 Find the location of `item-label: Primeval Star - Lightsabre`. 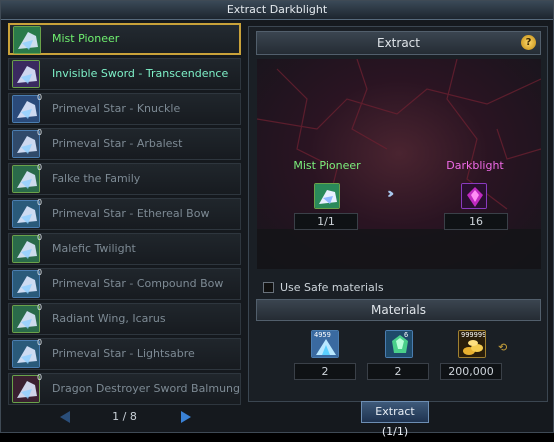

item-label: Primeval Star - Lightsabre is located at coordinates (123, 353).